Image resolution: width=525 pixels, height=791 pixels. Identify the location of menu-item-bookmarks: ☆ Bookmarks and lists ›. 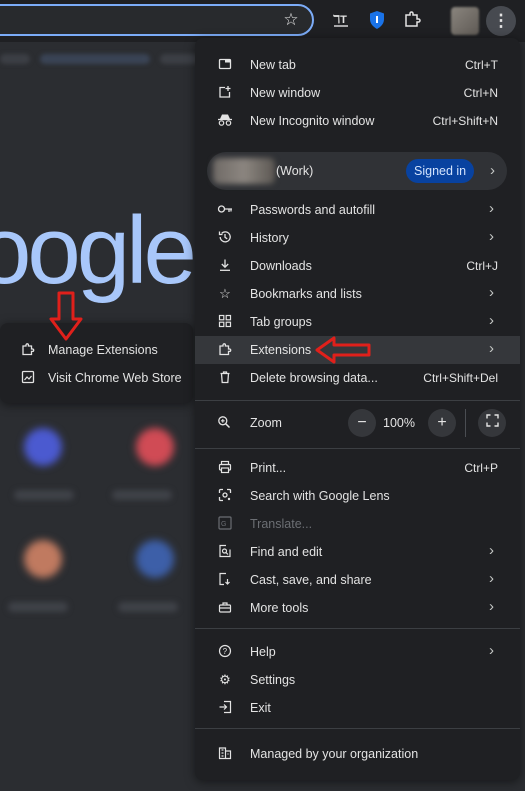
(357, 294).